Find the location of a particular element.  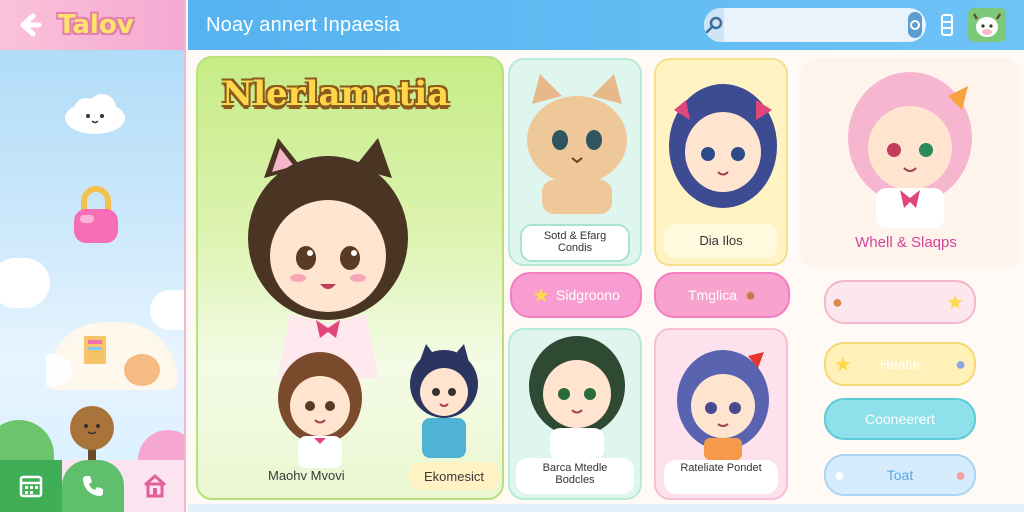

card-label-box: Rateliate Pondet is located at coordinates (721, 477).